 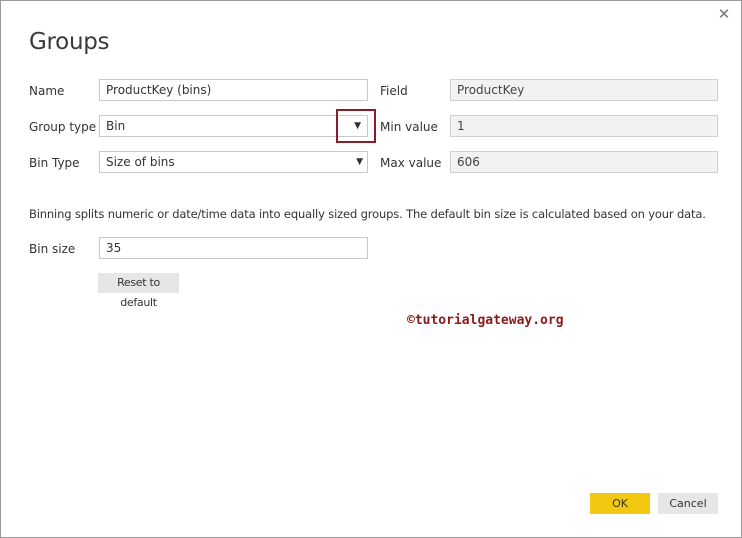 I want to click on reset-to-default-button: Reset to default, so click(x=138, y=291).